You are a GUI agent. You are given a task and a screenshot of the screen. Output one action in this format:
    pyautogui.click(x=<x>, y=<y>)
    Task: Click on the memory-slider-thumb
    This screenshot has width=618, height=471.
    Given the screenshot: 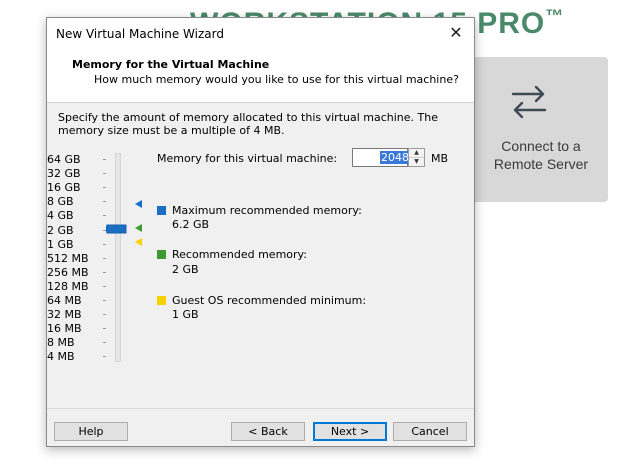 What is the action you would take?
    pyautogui.click(x=117, y=229)
    